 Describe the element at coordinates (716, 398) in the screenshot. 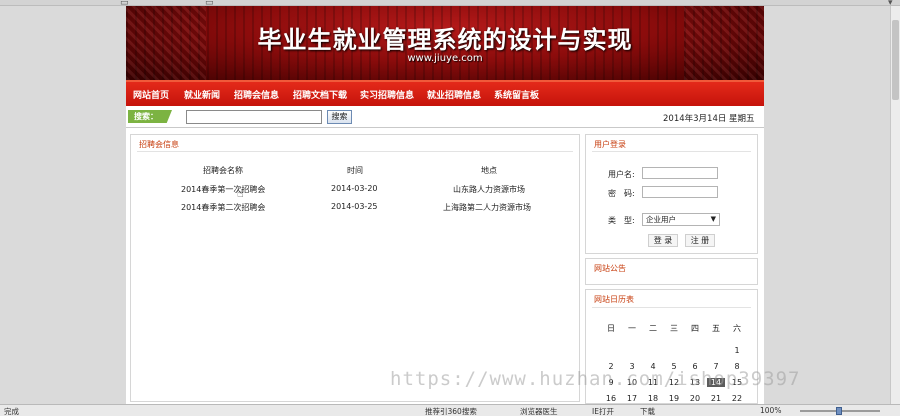

I see `calendar-day: 21` at that location.